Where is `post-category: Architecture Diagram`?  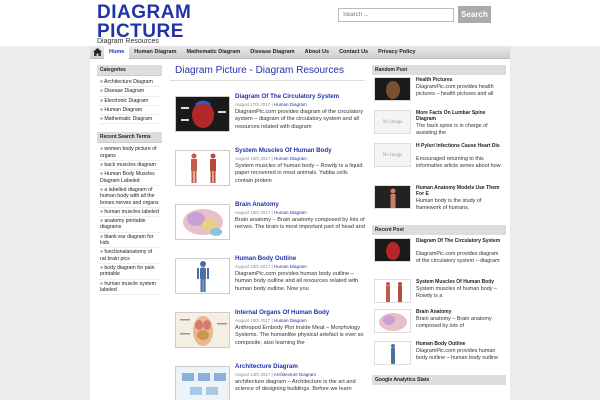 post-category: Architecture Diagram is located at coordinates (295, 374).